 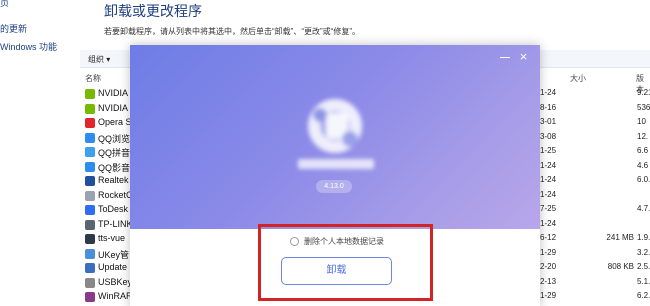 What do you see at coordinates (90, 297) in the screenshot?
I see `winrar-icon` at bounding box center [90, 297].